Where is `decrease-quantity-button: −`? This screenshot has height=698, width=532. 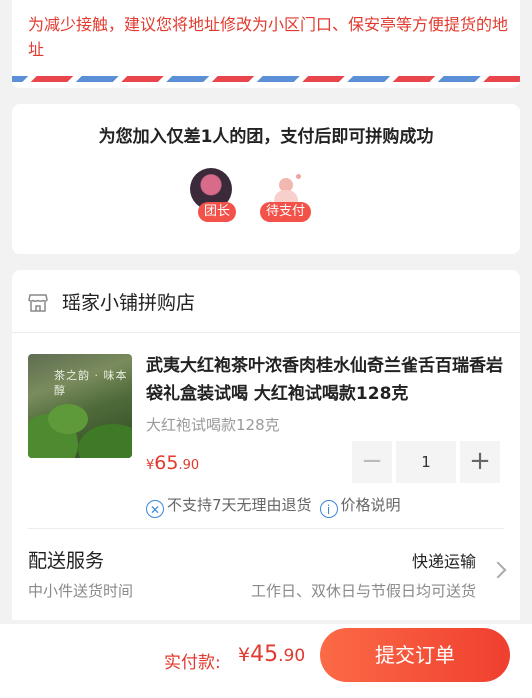
decrease-quantity-button: − is located at coordinates (372, 462).